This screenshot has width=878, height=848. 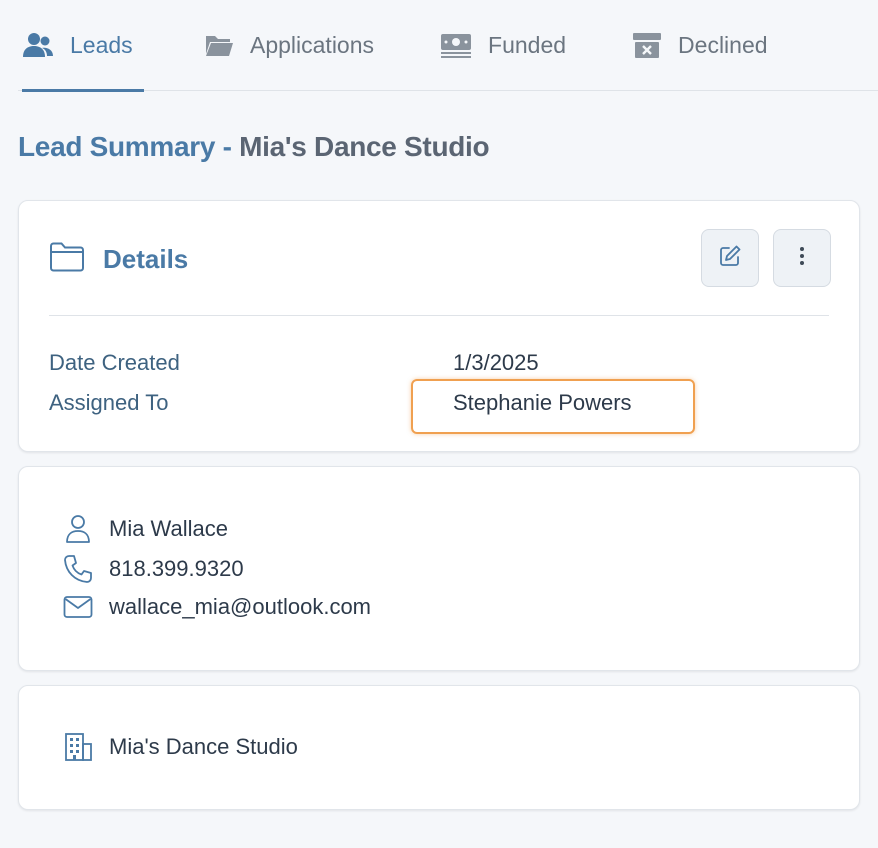 I want to click on user-icon, so click(x=78, y=529).